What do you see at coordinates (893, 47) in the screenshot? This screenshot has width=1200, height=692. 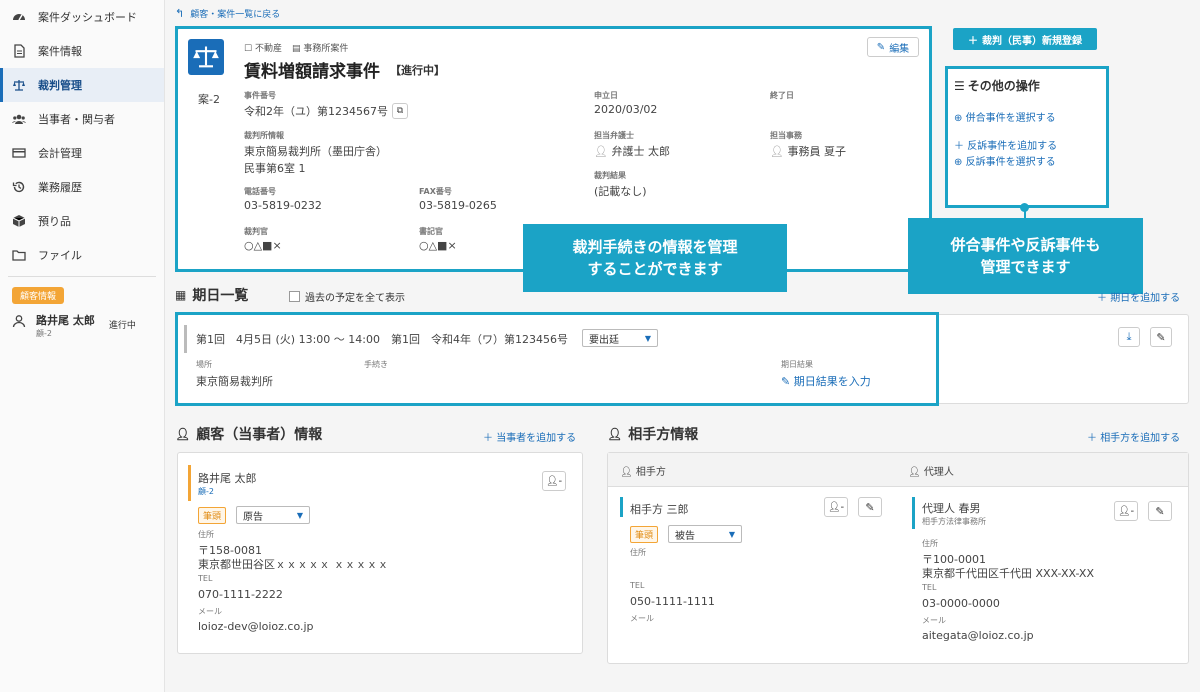 I see `edit-case-button: ✎ 編集` at bounding box center [893, 47].